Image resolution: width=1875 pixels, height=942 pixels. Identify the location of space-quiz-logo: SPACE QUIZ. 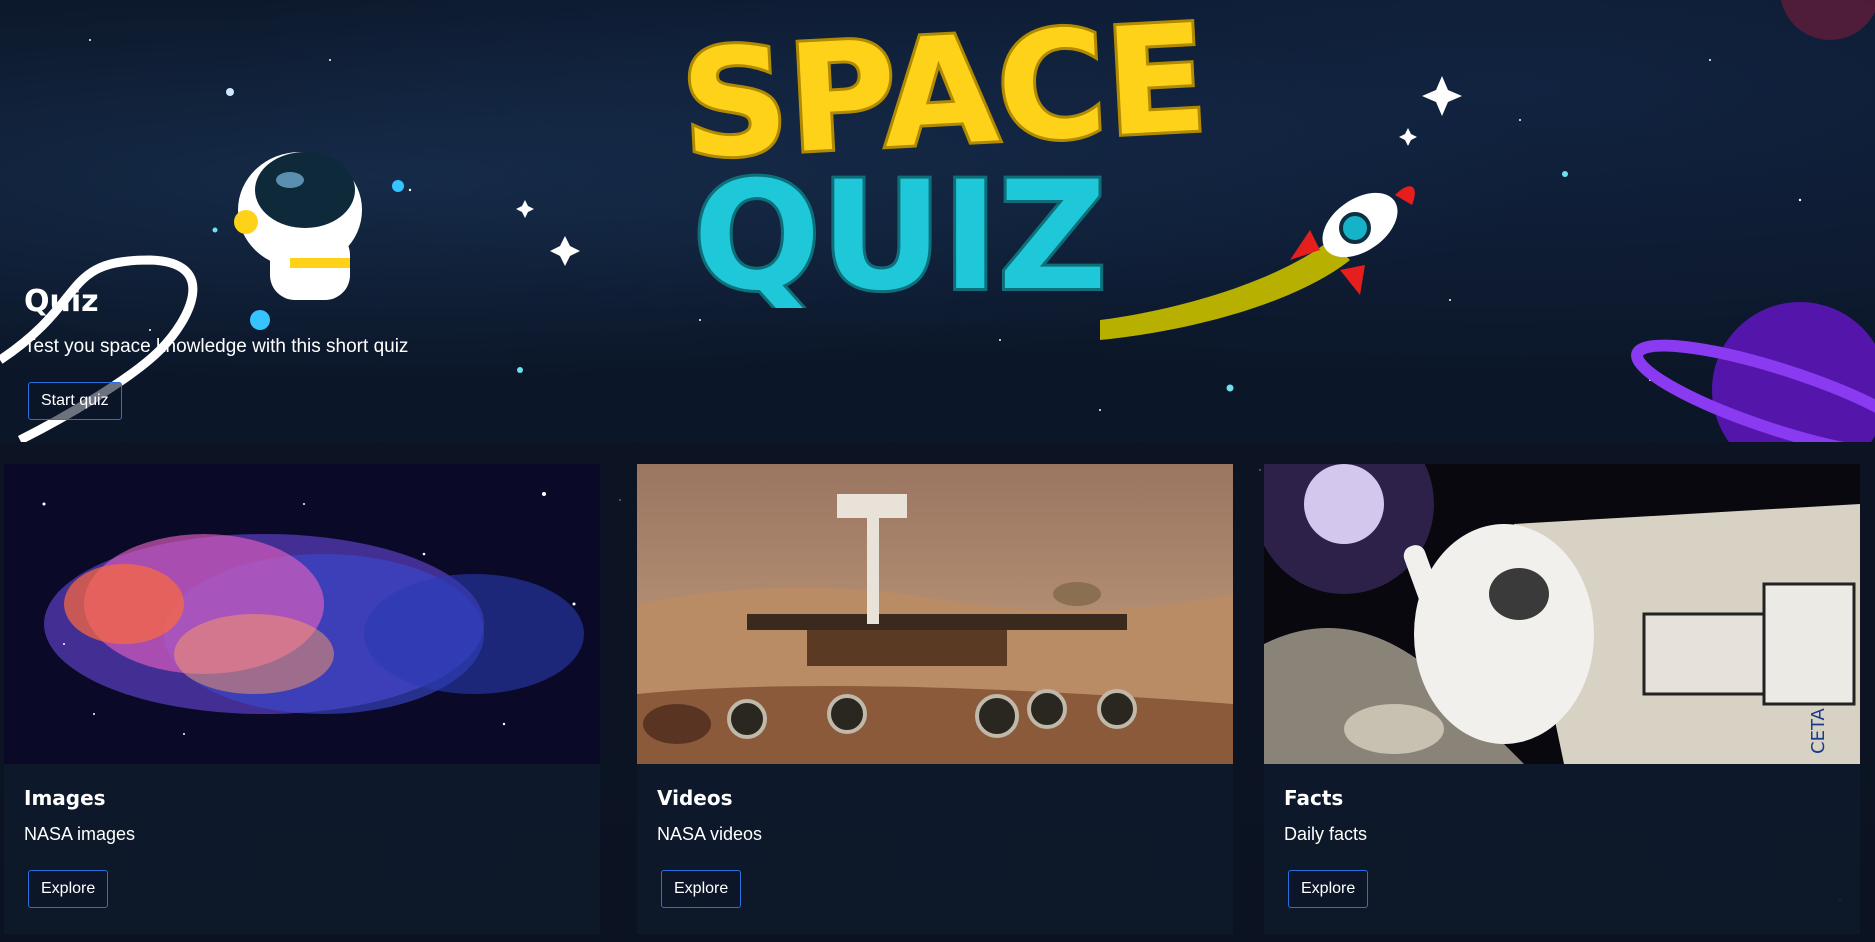
(944, 158).